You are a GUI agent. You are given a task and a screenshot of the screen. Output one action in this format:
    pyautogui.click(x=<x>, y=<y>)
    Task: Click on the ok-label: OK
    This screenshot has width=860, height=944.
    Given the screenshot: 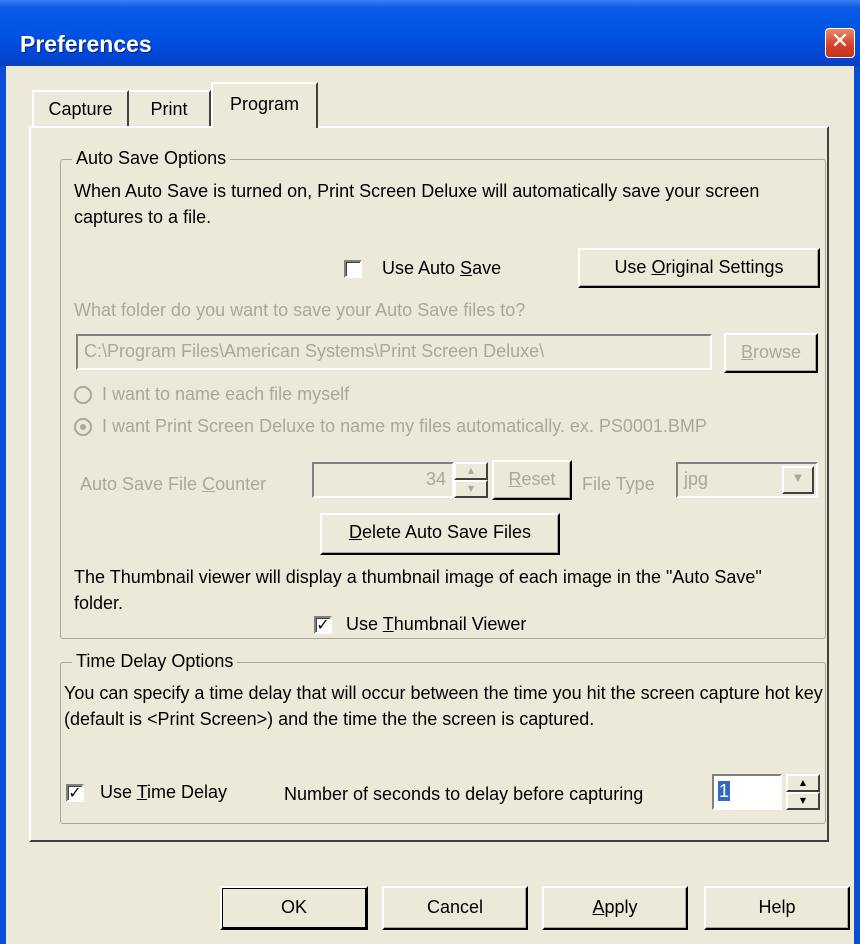 What is the action you would take?
    pyautogui.click(x=293, y=907)
    